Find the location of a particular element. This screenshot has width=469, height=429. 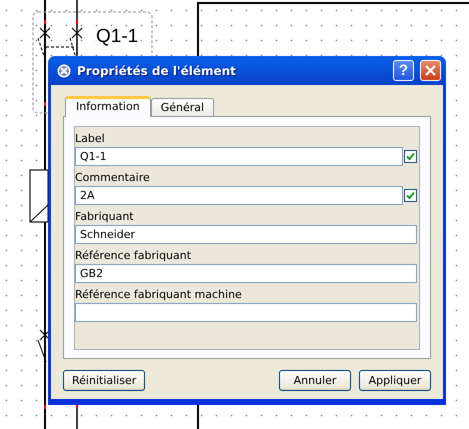

help-button: ? is located at coordinates (403, 70).